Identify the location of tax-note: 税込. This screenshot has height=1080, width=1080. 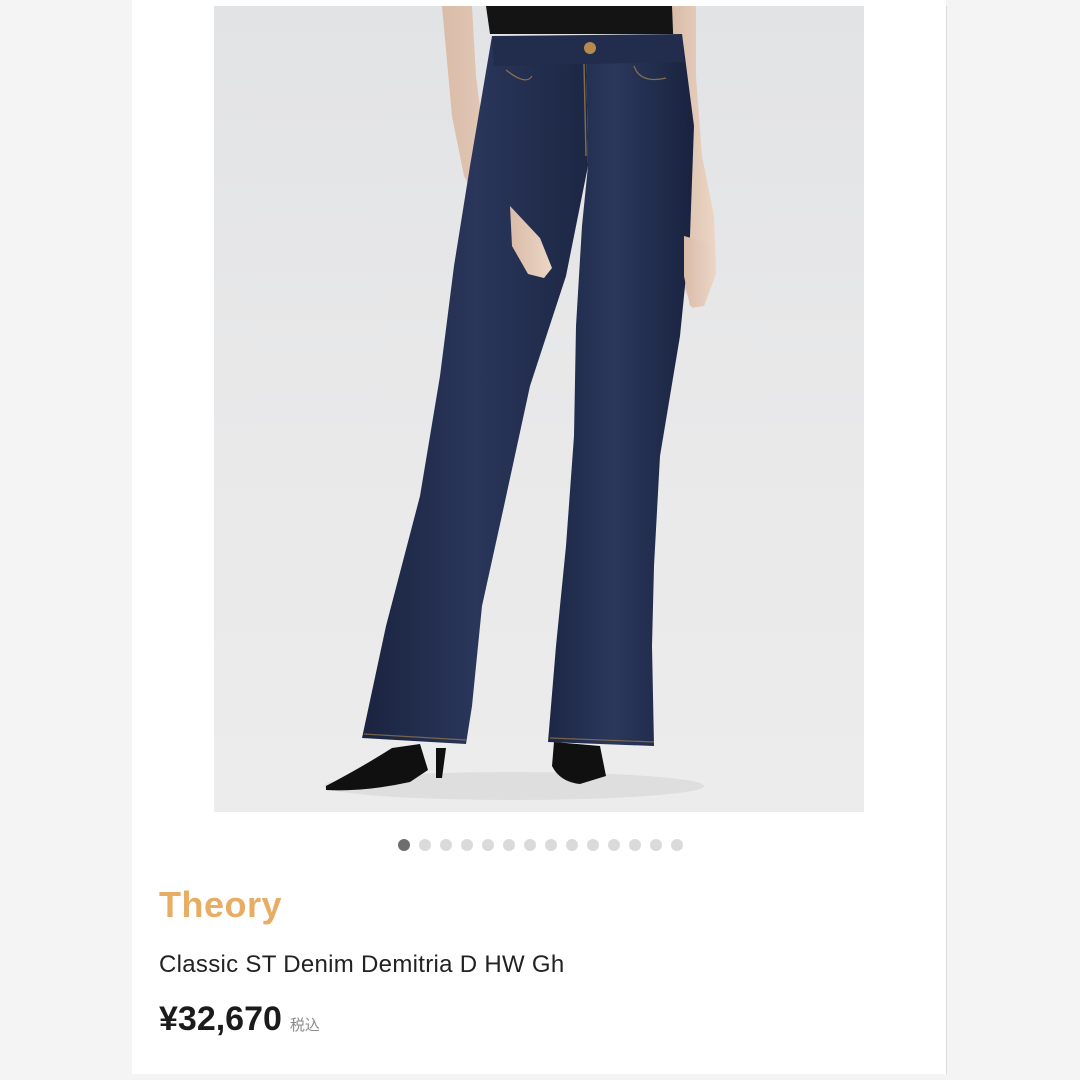
(304, 1025).